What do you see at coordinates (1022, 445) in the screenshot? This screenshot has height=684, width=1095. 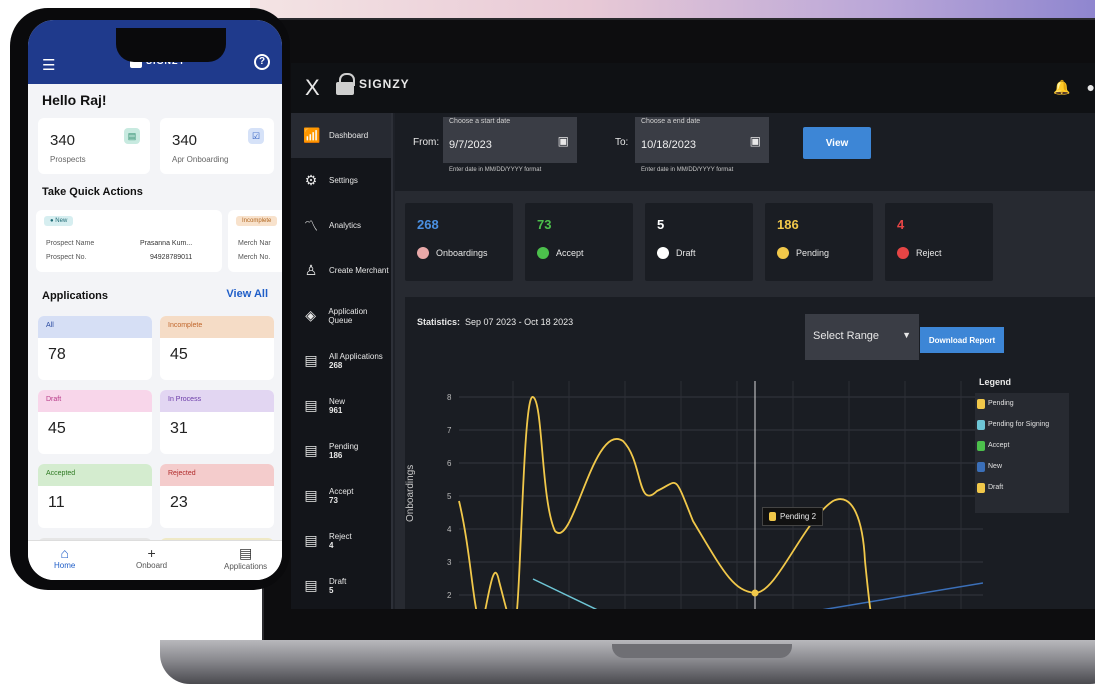 I see `legend-item: Accept` at bounding box center [1022, 445].